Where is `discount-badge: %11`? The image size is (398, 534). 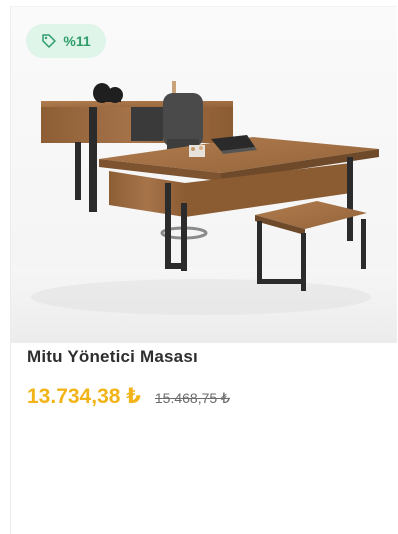
discount-badge: %11 is located at coordinates (66, 41).